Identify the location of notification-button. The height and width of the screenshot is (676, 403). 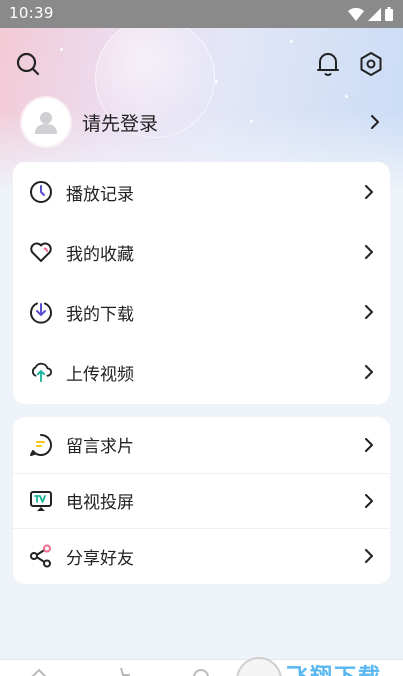
(328, 64).